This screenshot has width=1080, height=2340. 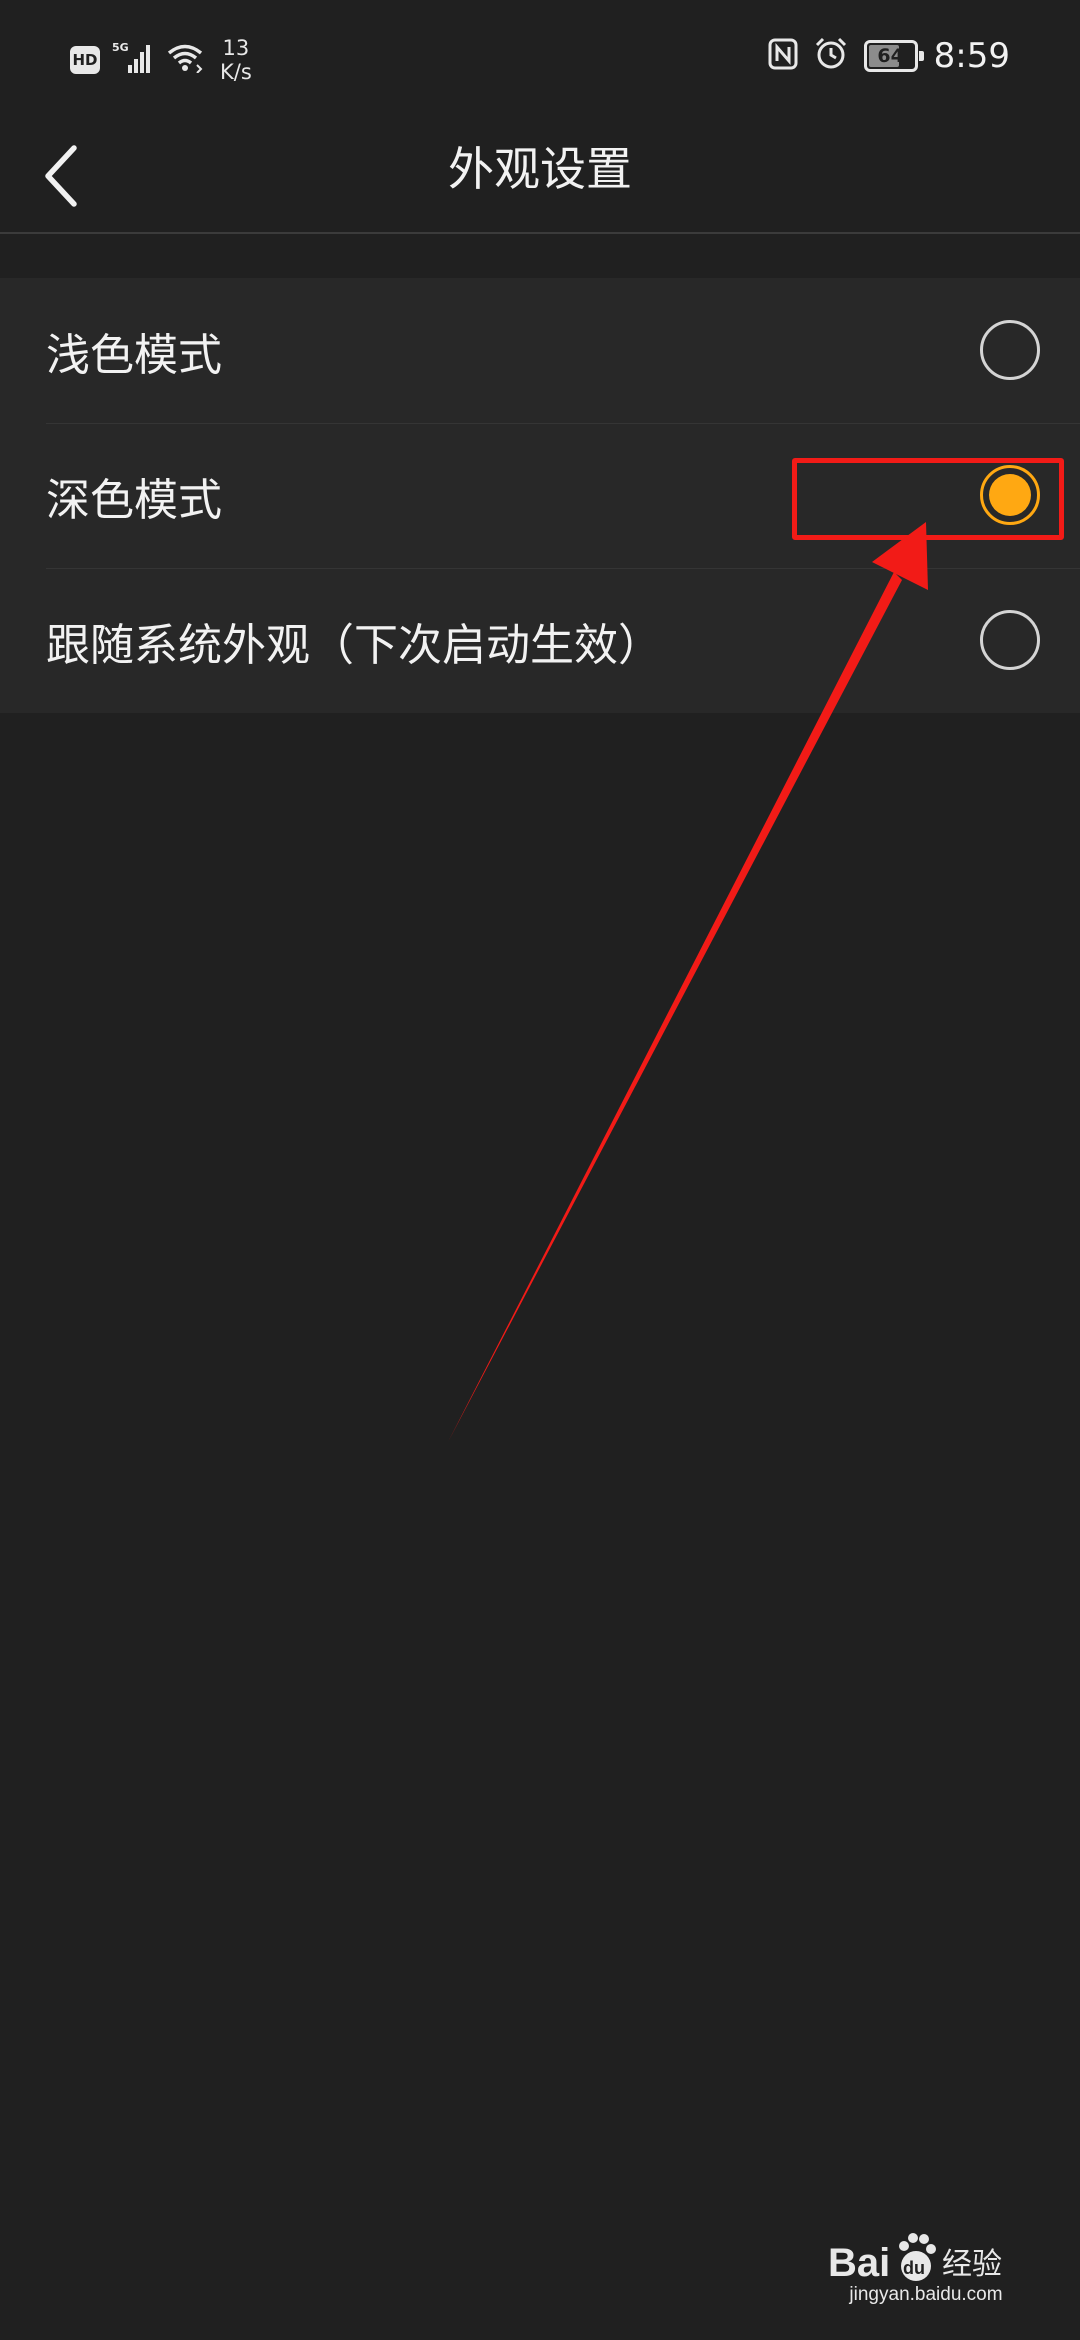 What do you see at coordinates (926, 2294) in the screenshot?
I see `watermark-url: jingyan.baidu.com` at bounding box center [926, 2294].